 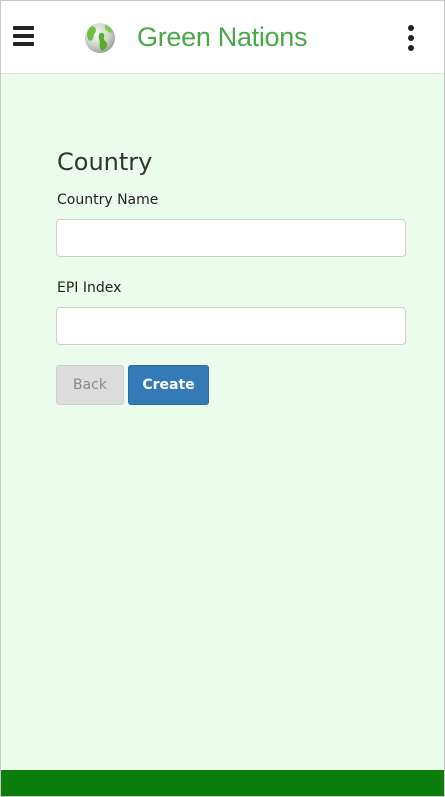 What do you see at coordinates (89, 288) in the screenshot?
I see `epi-index-label: EPI Index` at bounding box center [89, 288].